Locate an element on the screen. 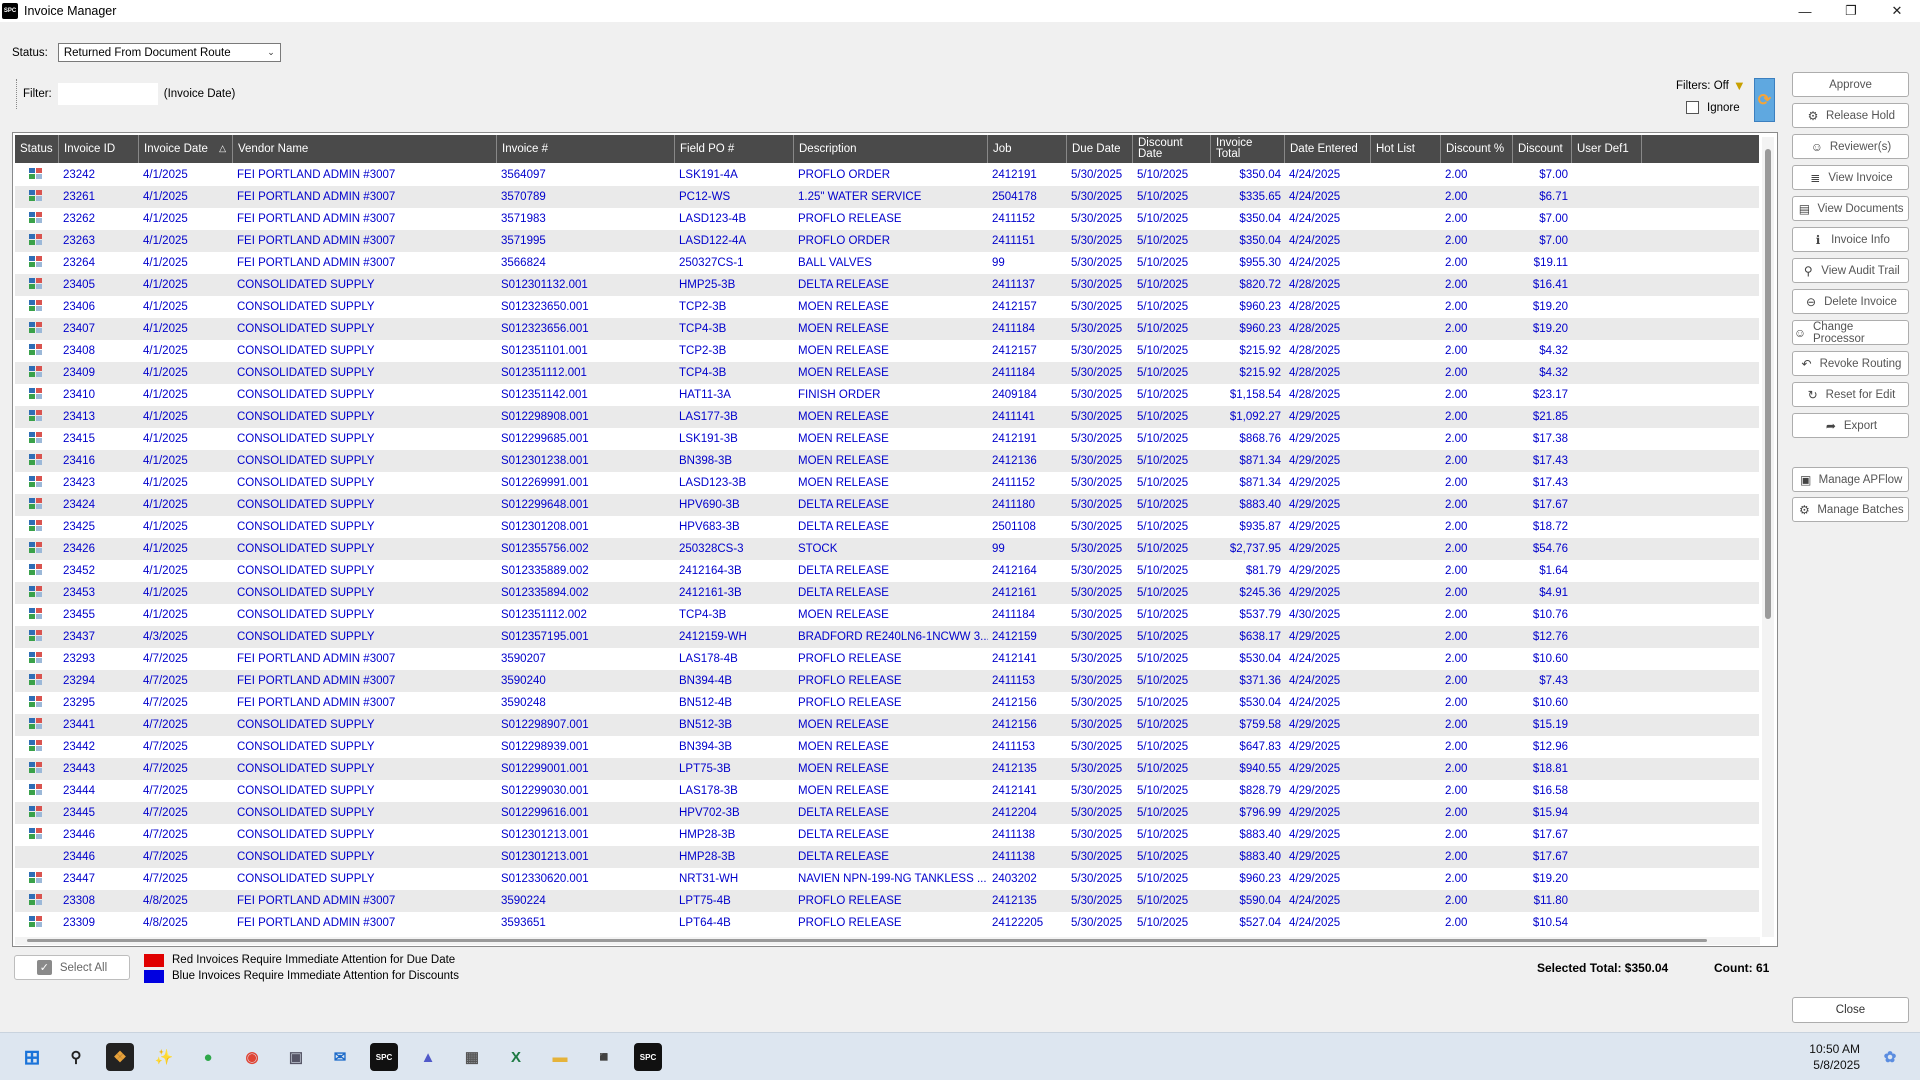 The height and width of the screenshot is (1080, 1920). restore-icon: ❐ is located at coordinates (1851, 11).